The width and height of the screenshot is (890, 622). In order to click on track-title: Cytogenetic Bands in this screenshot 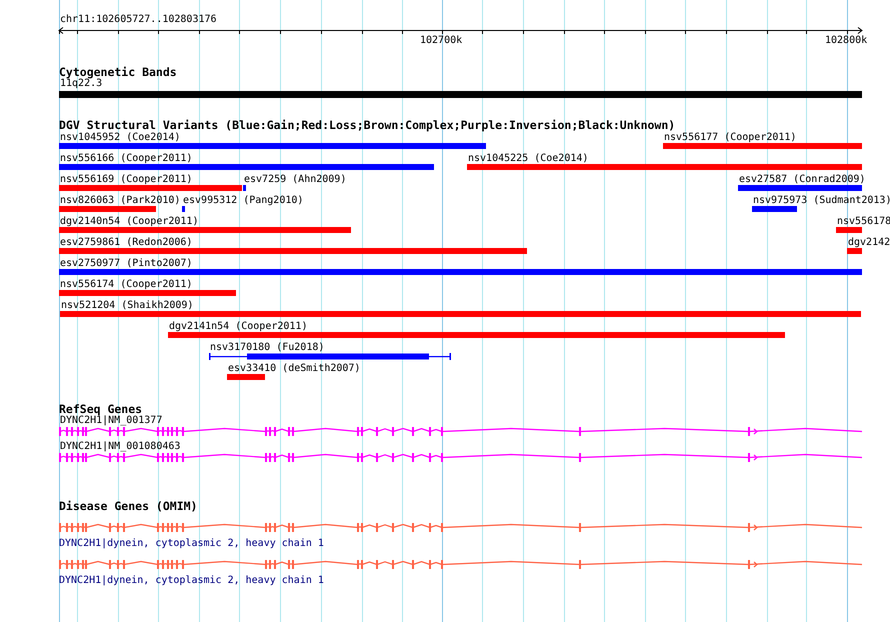, I will do `click(118, 72)`.